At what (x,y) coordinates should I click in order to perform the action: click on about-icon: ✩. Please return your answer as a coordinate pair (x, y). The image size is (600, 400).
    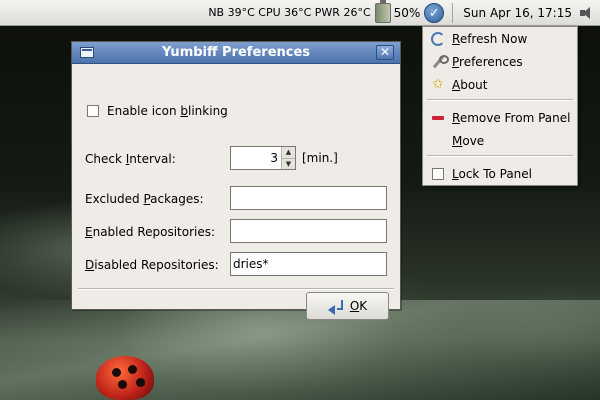
    Looking at the image, I should click on (438, 84).